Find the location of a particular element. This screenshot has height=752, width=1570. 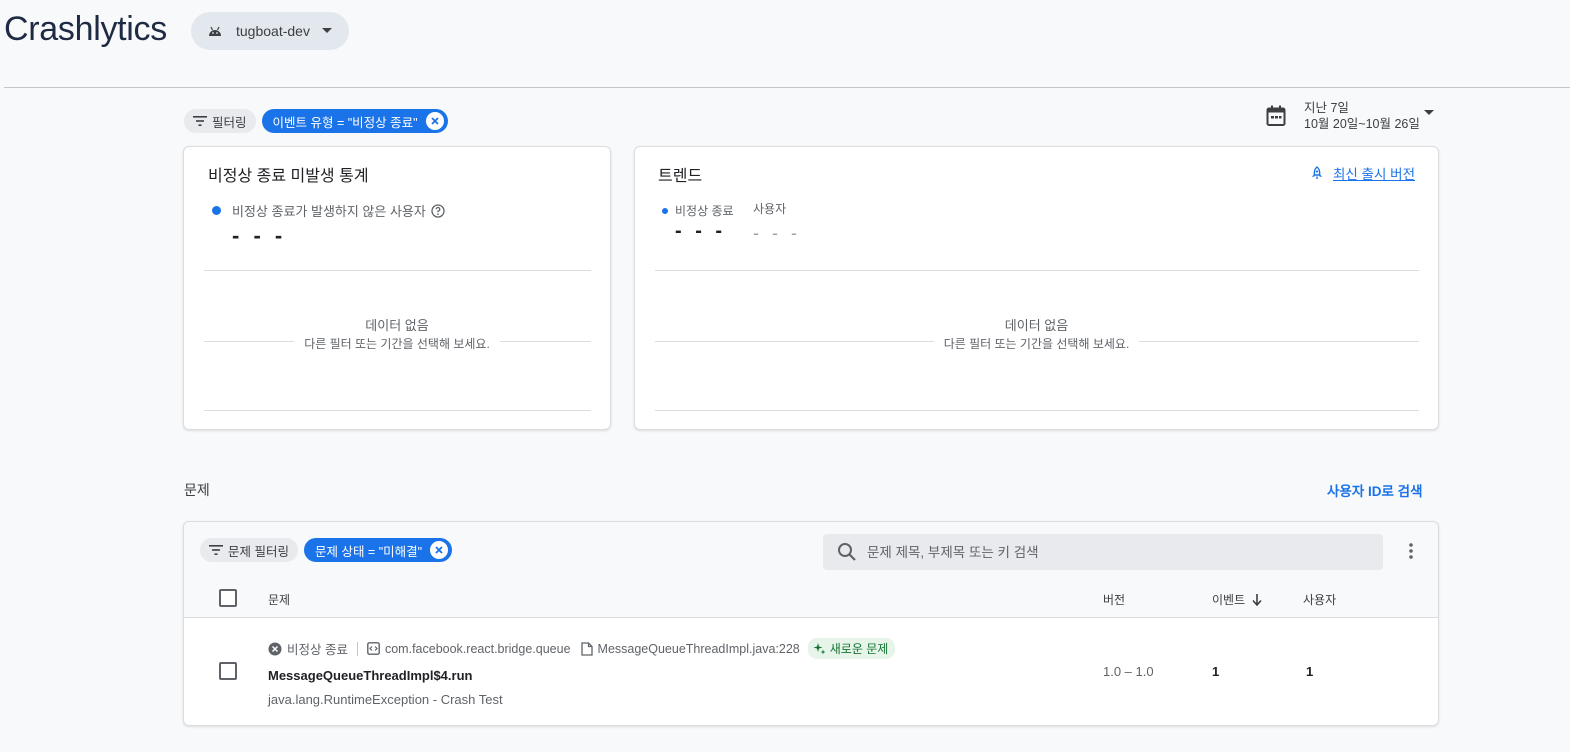

issue-package: com.facebook.react.bridge.queue is located at coordinates (469, 649).